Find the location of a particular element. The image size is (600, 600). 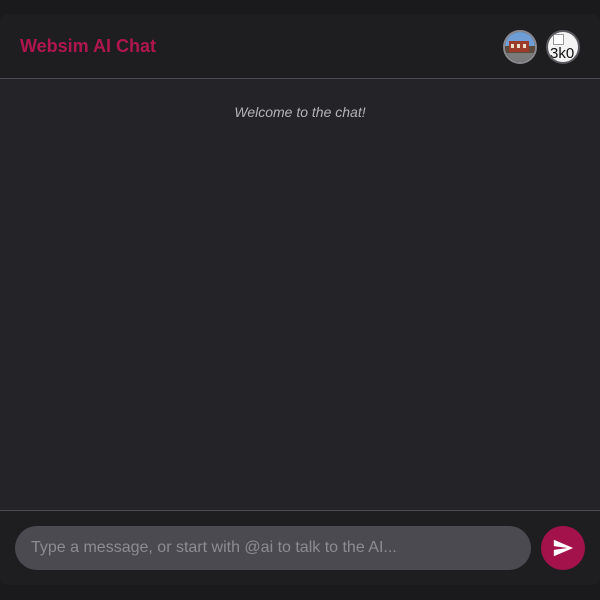

avatar-photo-image is located at coordinates (520, 47).